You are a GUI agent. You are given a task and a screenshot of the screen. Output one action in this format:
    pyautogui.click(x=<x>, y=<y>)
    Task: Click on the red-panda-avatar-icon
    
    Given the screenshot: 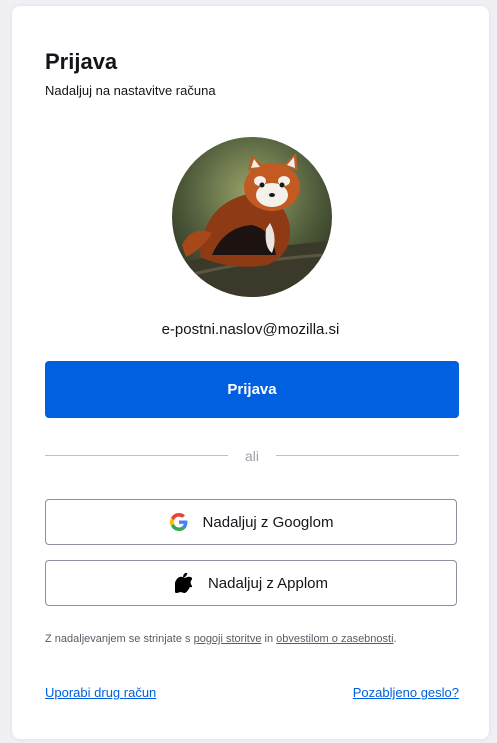 What is the action you would take?
    pyautogui.click(x=252, y=217)
    